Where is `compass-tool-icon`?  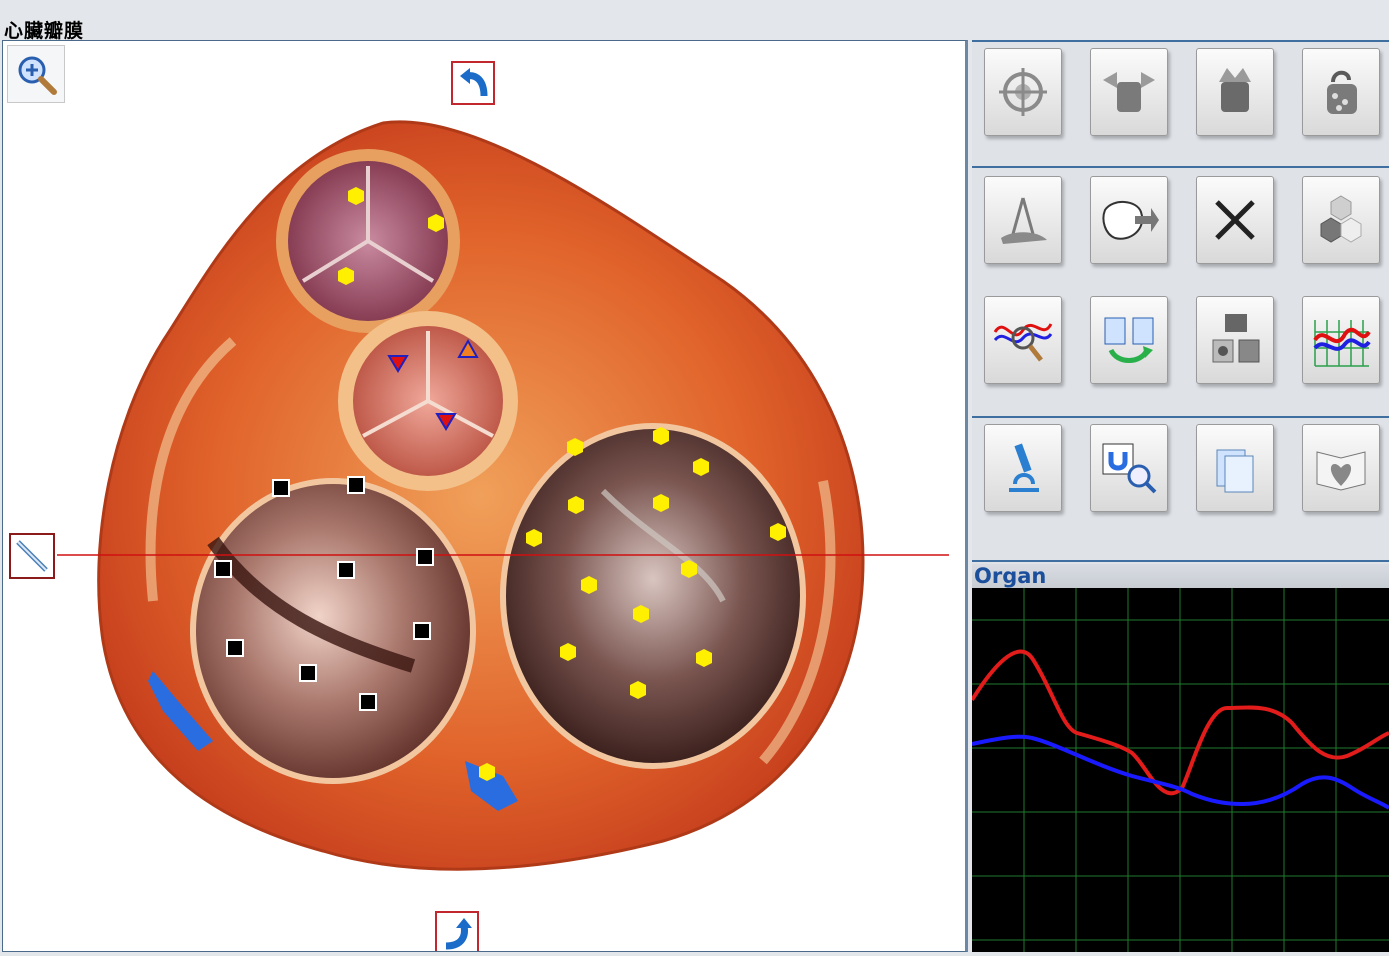
compass-tool-icon is located at coordinates (1024, 220).